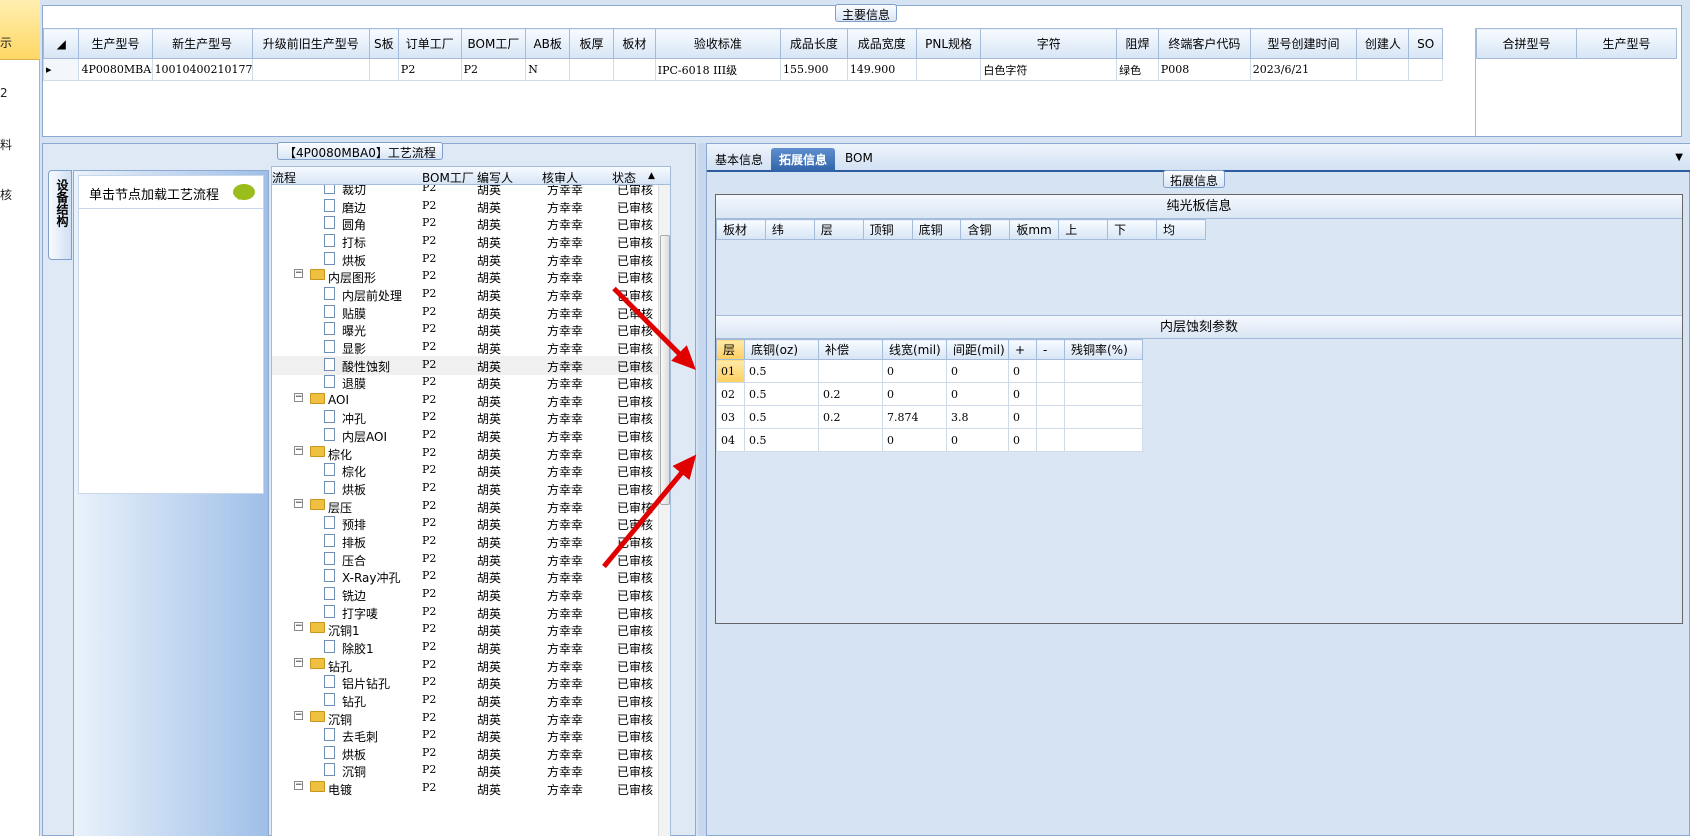  I want to click on main-col-4: 订单工厂, so click(429, 43).